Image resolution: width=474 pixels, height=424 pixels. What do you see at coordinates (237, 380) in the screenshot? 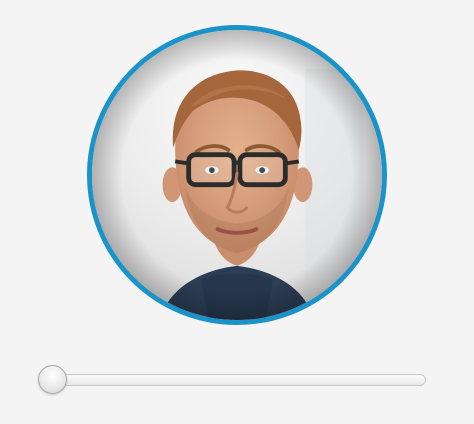
I see `slider-track` at bounding box center [237, 380].